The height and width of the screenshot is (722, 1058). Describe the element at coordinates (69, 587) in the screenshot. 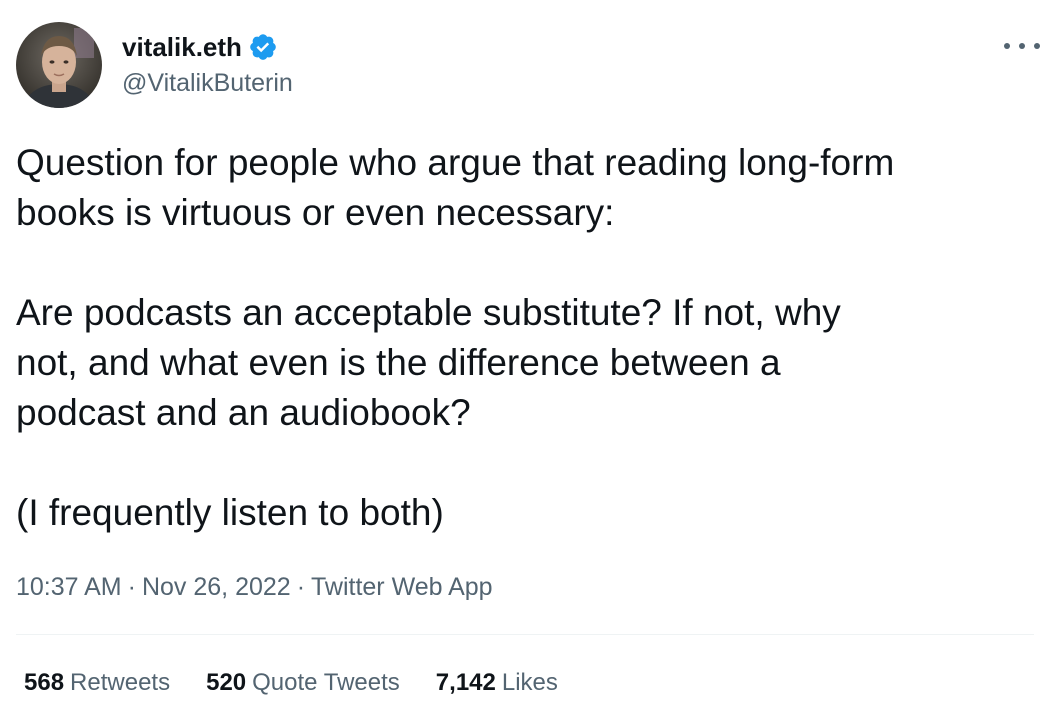

I see `tweet-time: 10:37 AM` at that location.